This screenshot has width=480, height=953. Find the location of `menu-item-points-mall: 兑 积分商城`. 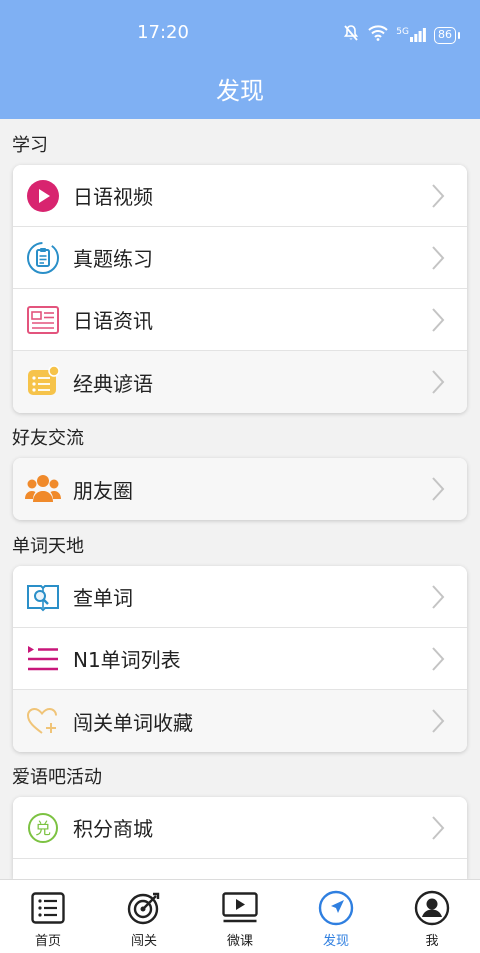

menu-item-points-mall: 兑 积分商城 is located at coordinates (240, 828).